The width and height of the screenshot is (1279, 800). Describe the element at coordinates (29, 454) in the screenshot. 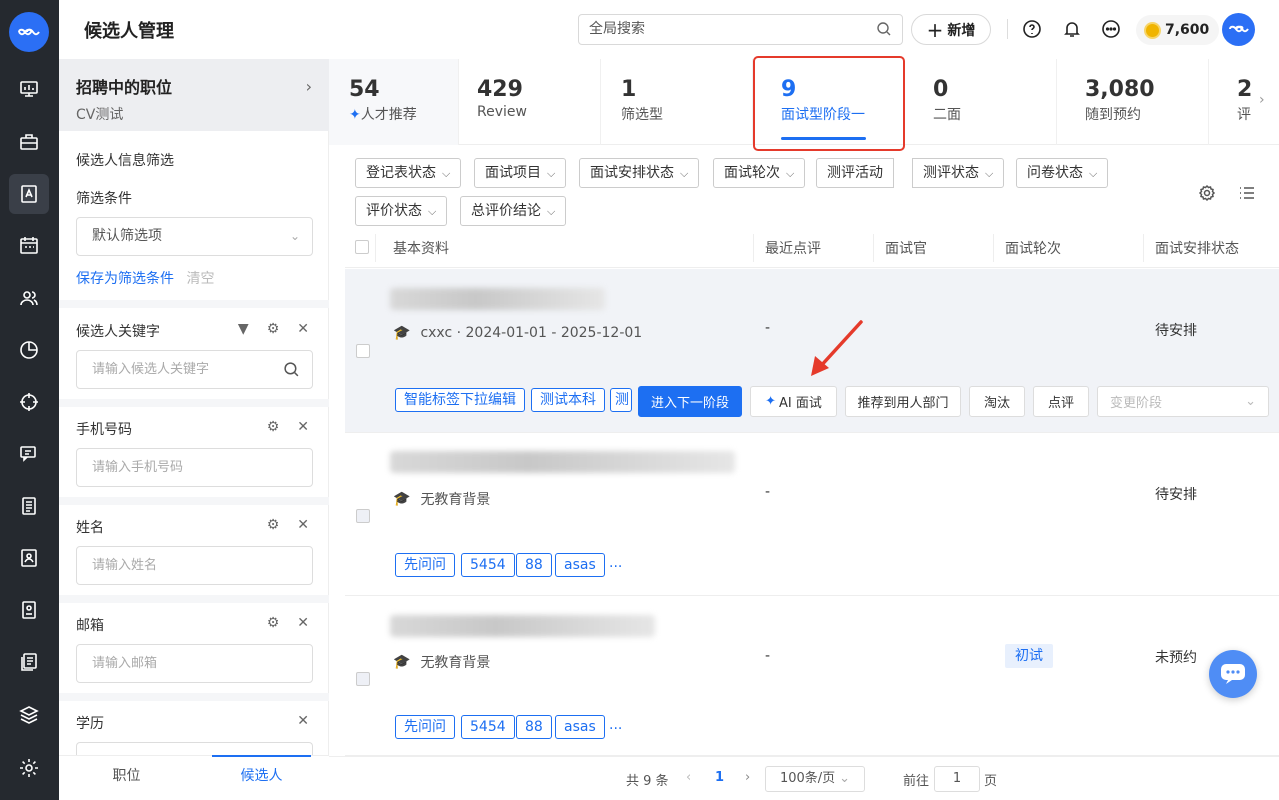

I see `message-icon` at that location.